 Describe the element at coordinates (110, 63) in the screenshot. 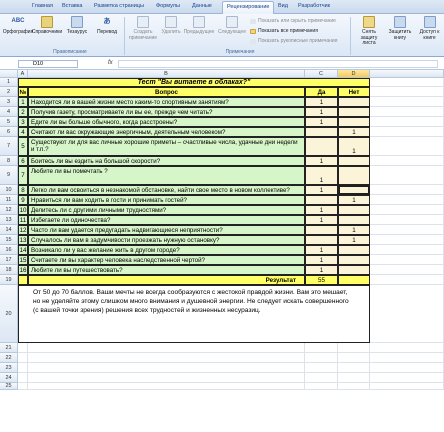

I see `fx-icon: fx` at that location.